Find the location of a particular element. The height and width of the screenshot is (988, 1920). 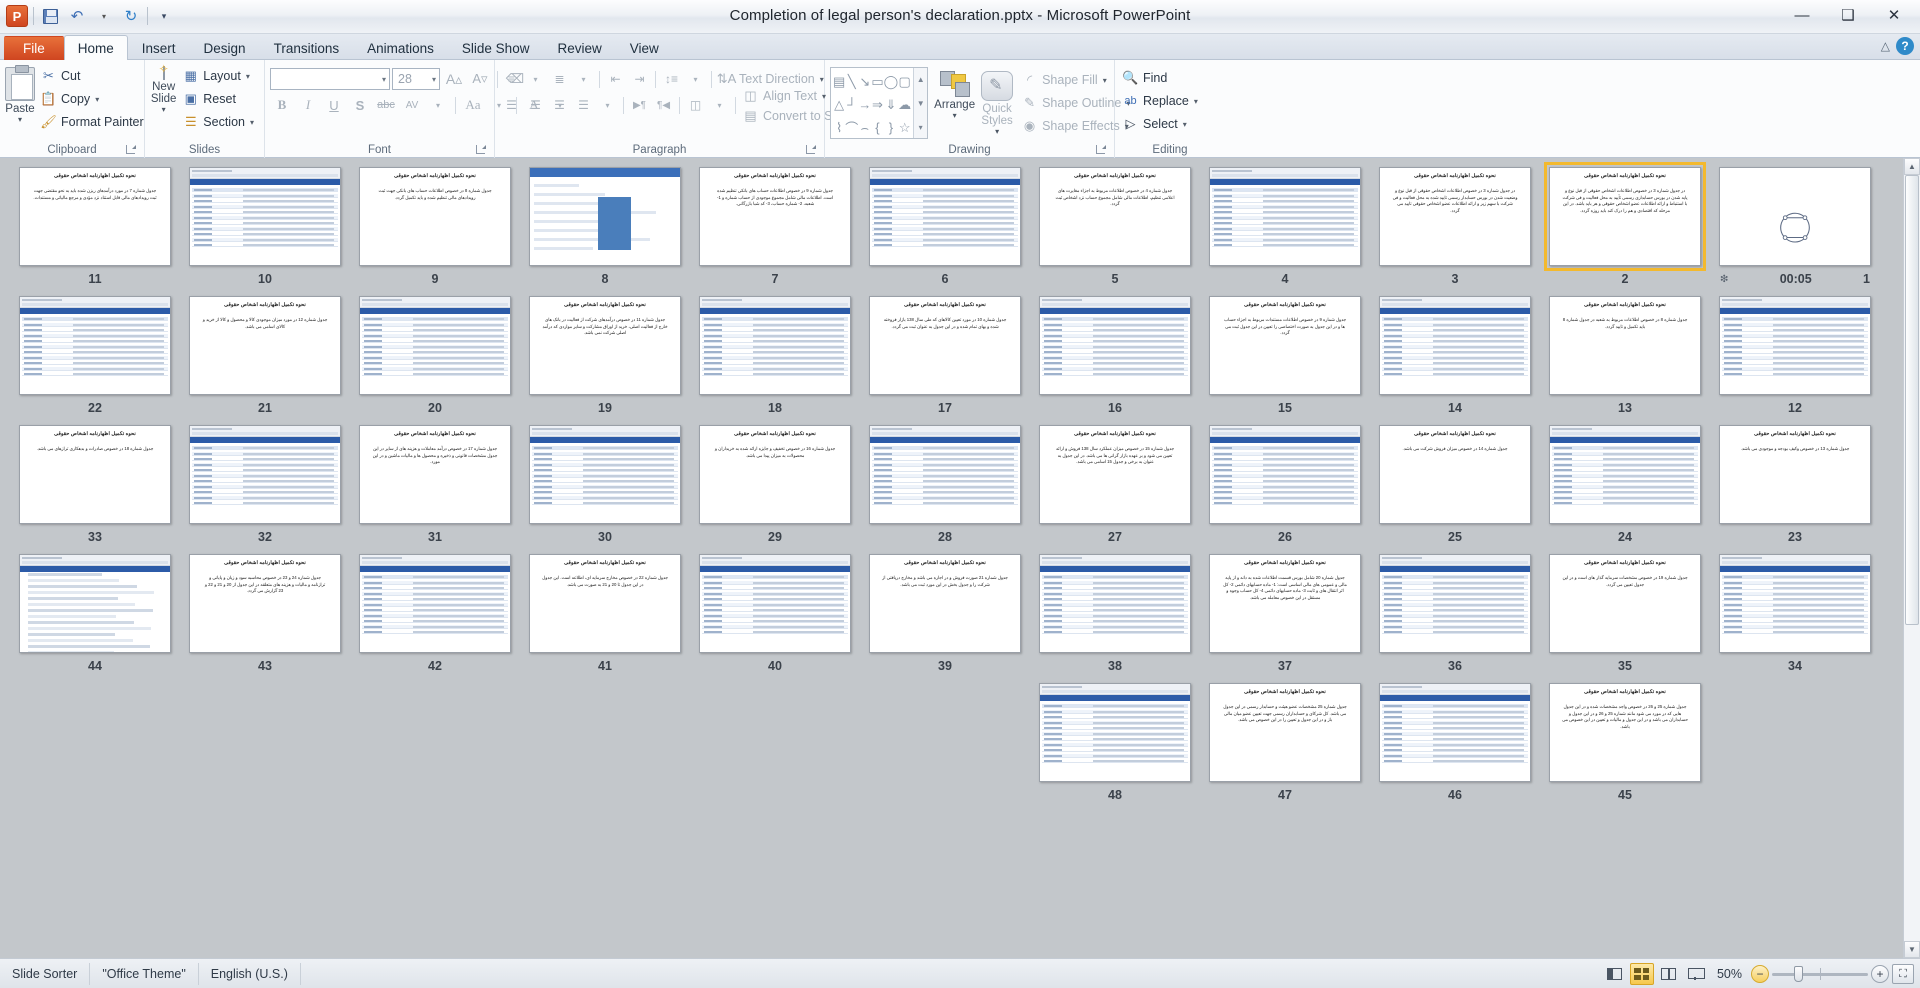

shapes-gallery-scrollbar: ▲ ▼ ▾ is located at coordinates (920, 103).